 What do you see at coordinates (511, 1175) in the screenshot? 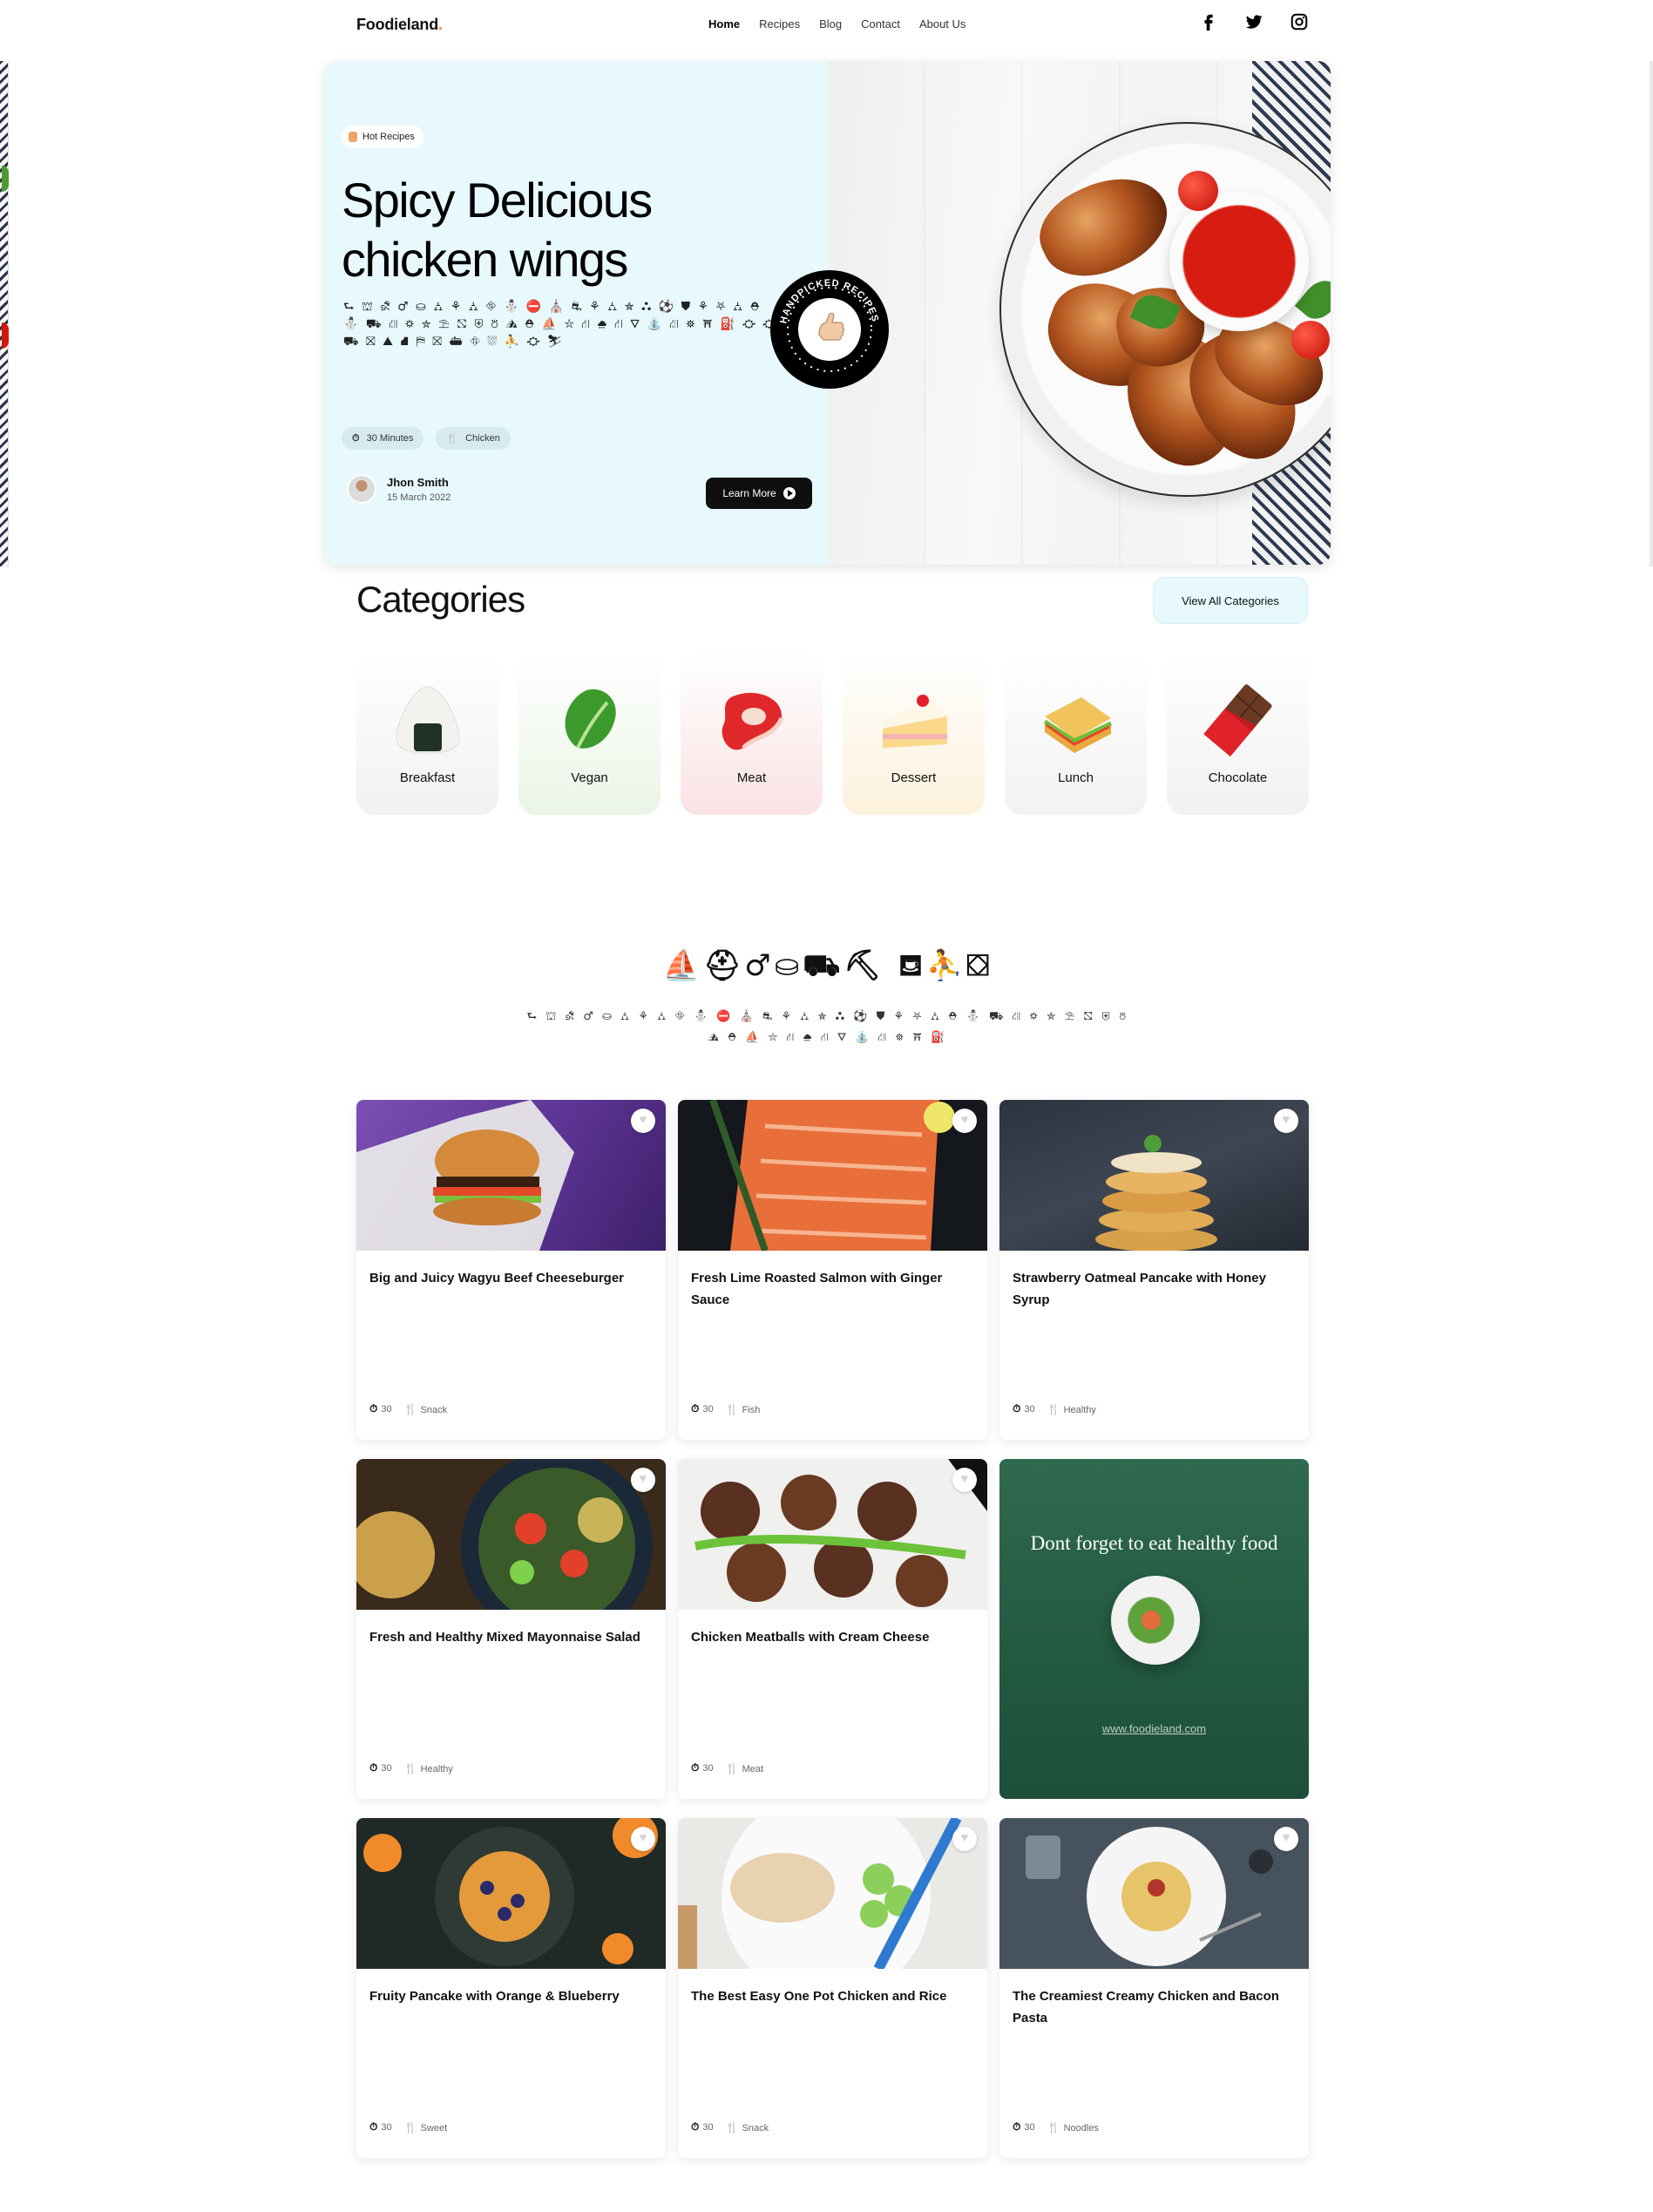
I see `recipe-image-burger` at bounding box center [511, 1175].